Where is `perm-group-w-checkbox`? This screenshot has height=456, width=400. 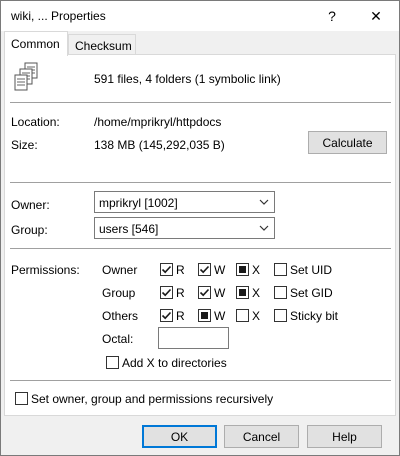
perm-group-w-checkbox is located at coordinates (204, 292).